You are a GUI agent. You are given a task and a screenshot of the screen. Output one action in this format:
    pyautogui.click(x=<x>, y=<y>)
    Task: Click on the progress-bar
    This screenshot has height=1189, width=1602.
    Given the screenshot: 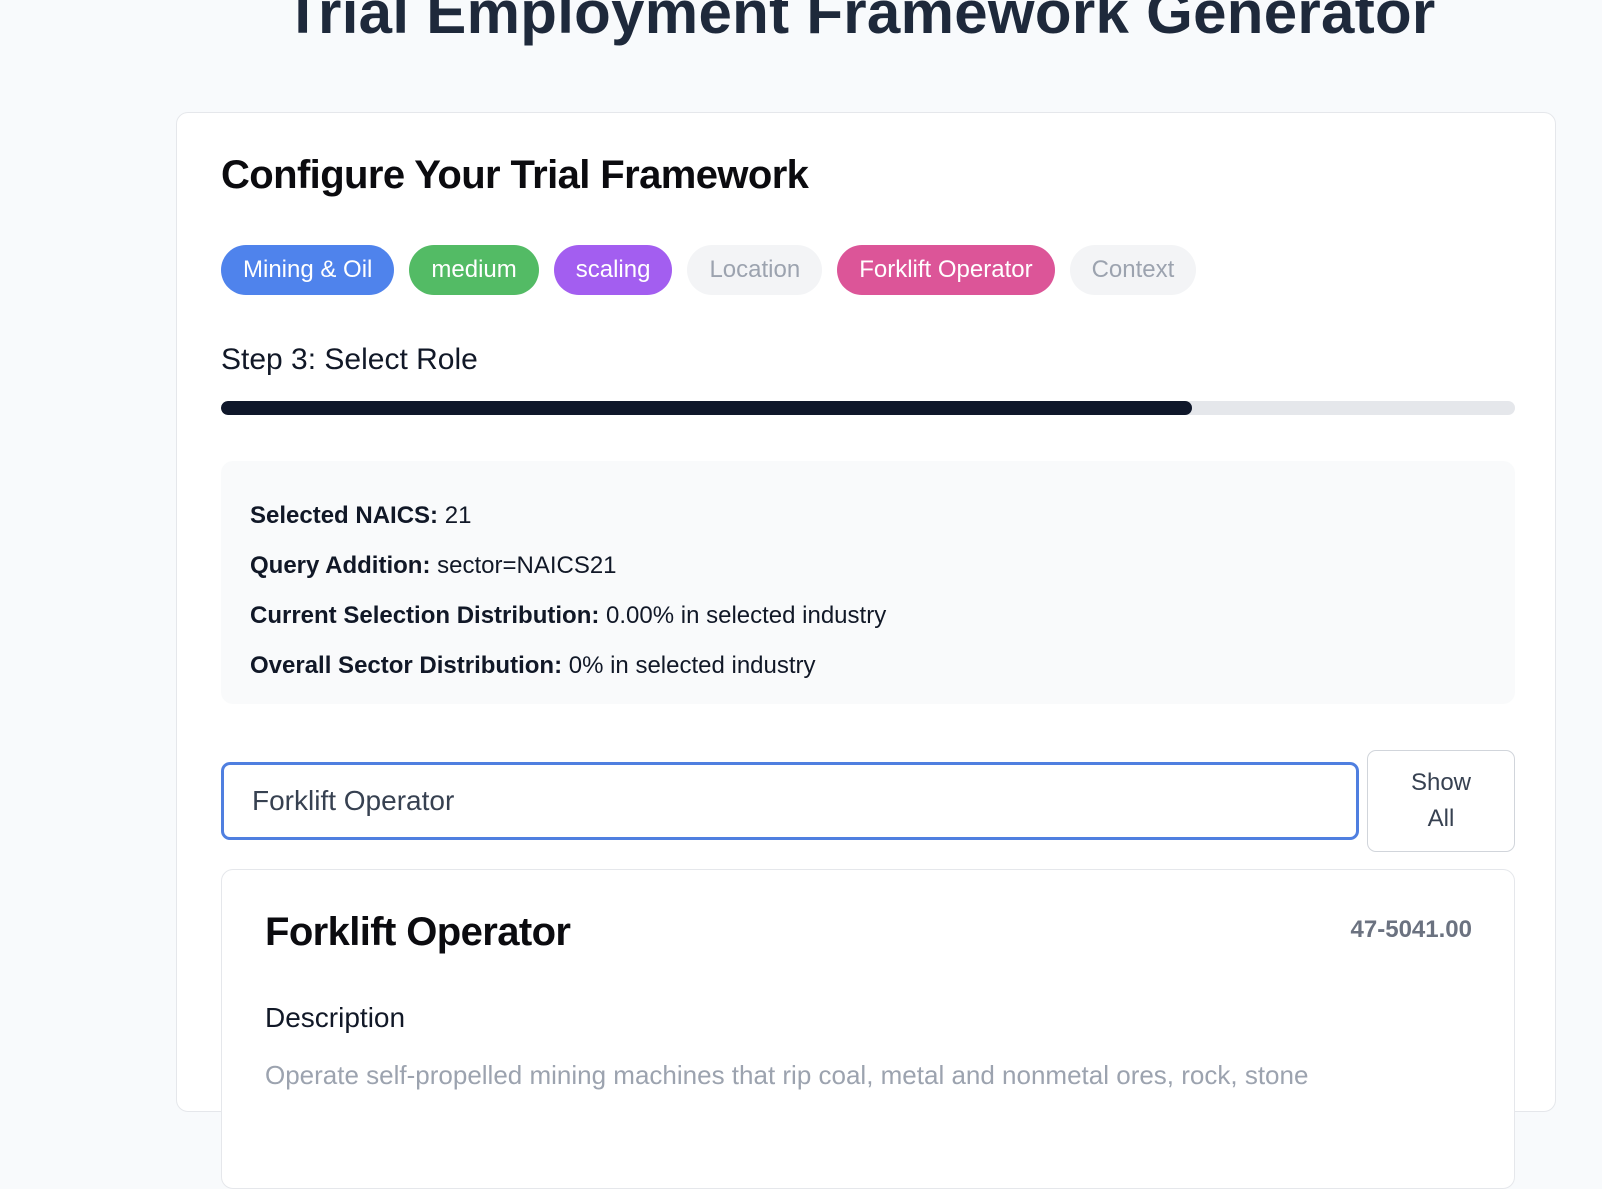 What is the action you would take?
    pyautogui.click(x=868, y=408)
    